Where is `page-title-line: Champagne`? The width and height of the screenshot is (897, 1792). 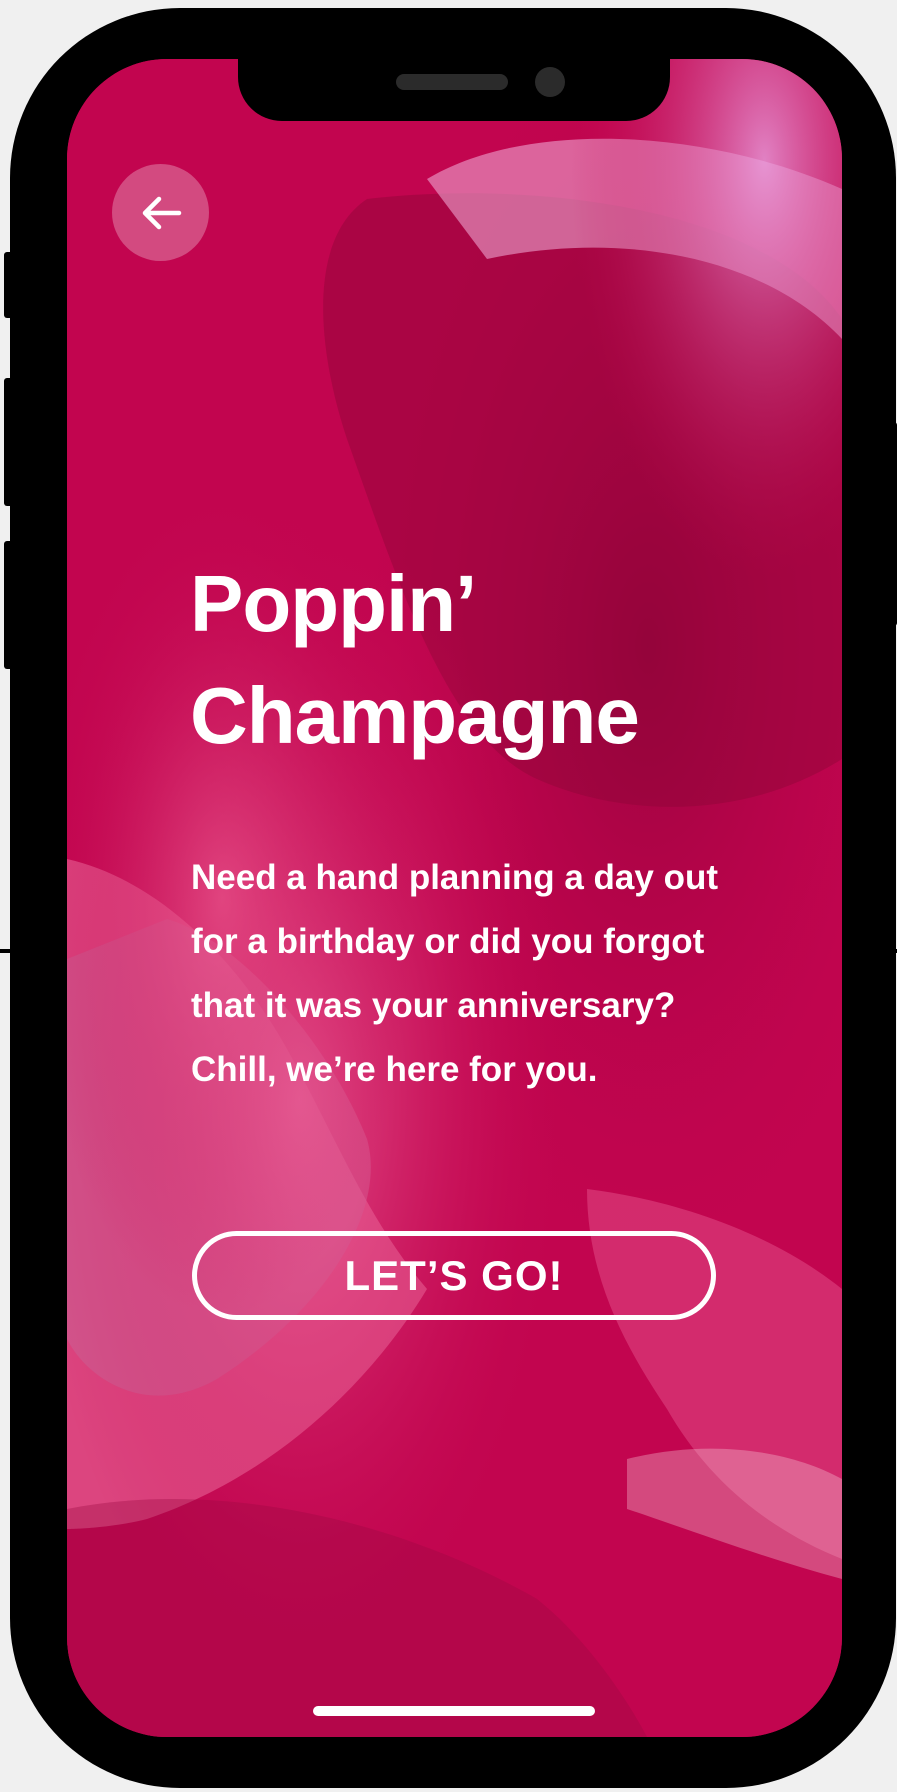 page-title-line: Champagne is located at coordinates (415, 715).